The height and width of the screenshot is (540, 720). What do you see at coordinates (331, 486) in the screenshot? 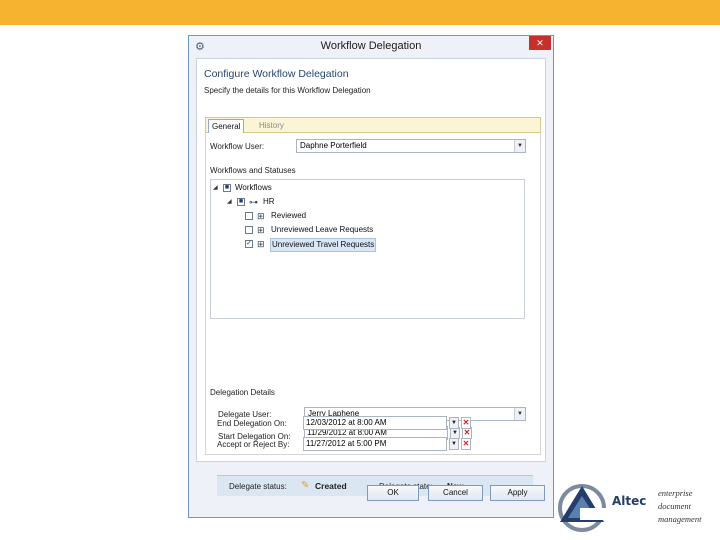
I see `delegate-status-value: Created` at bounding box center [331, 486].